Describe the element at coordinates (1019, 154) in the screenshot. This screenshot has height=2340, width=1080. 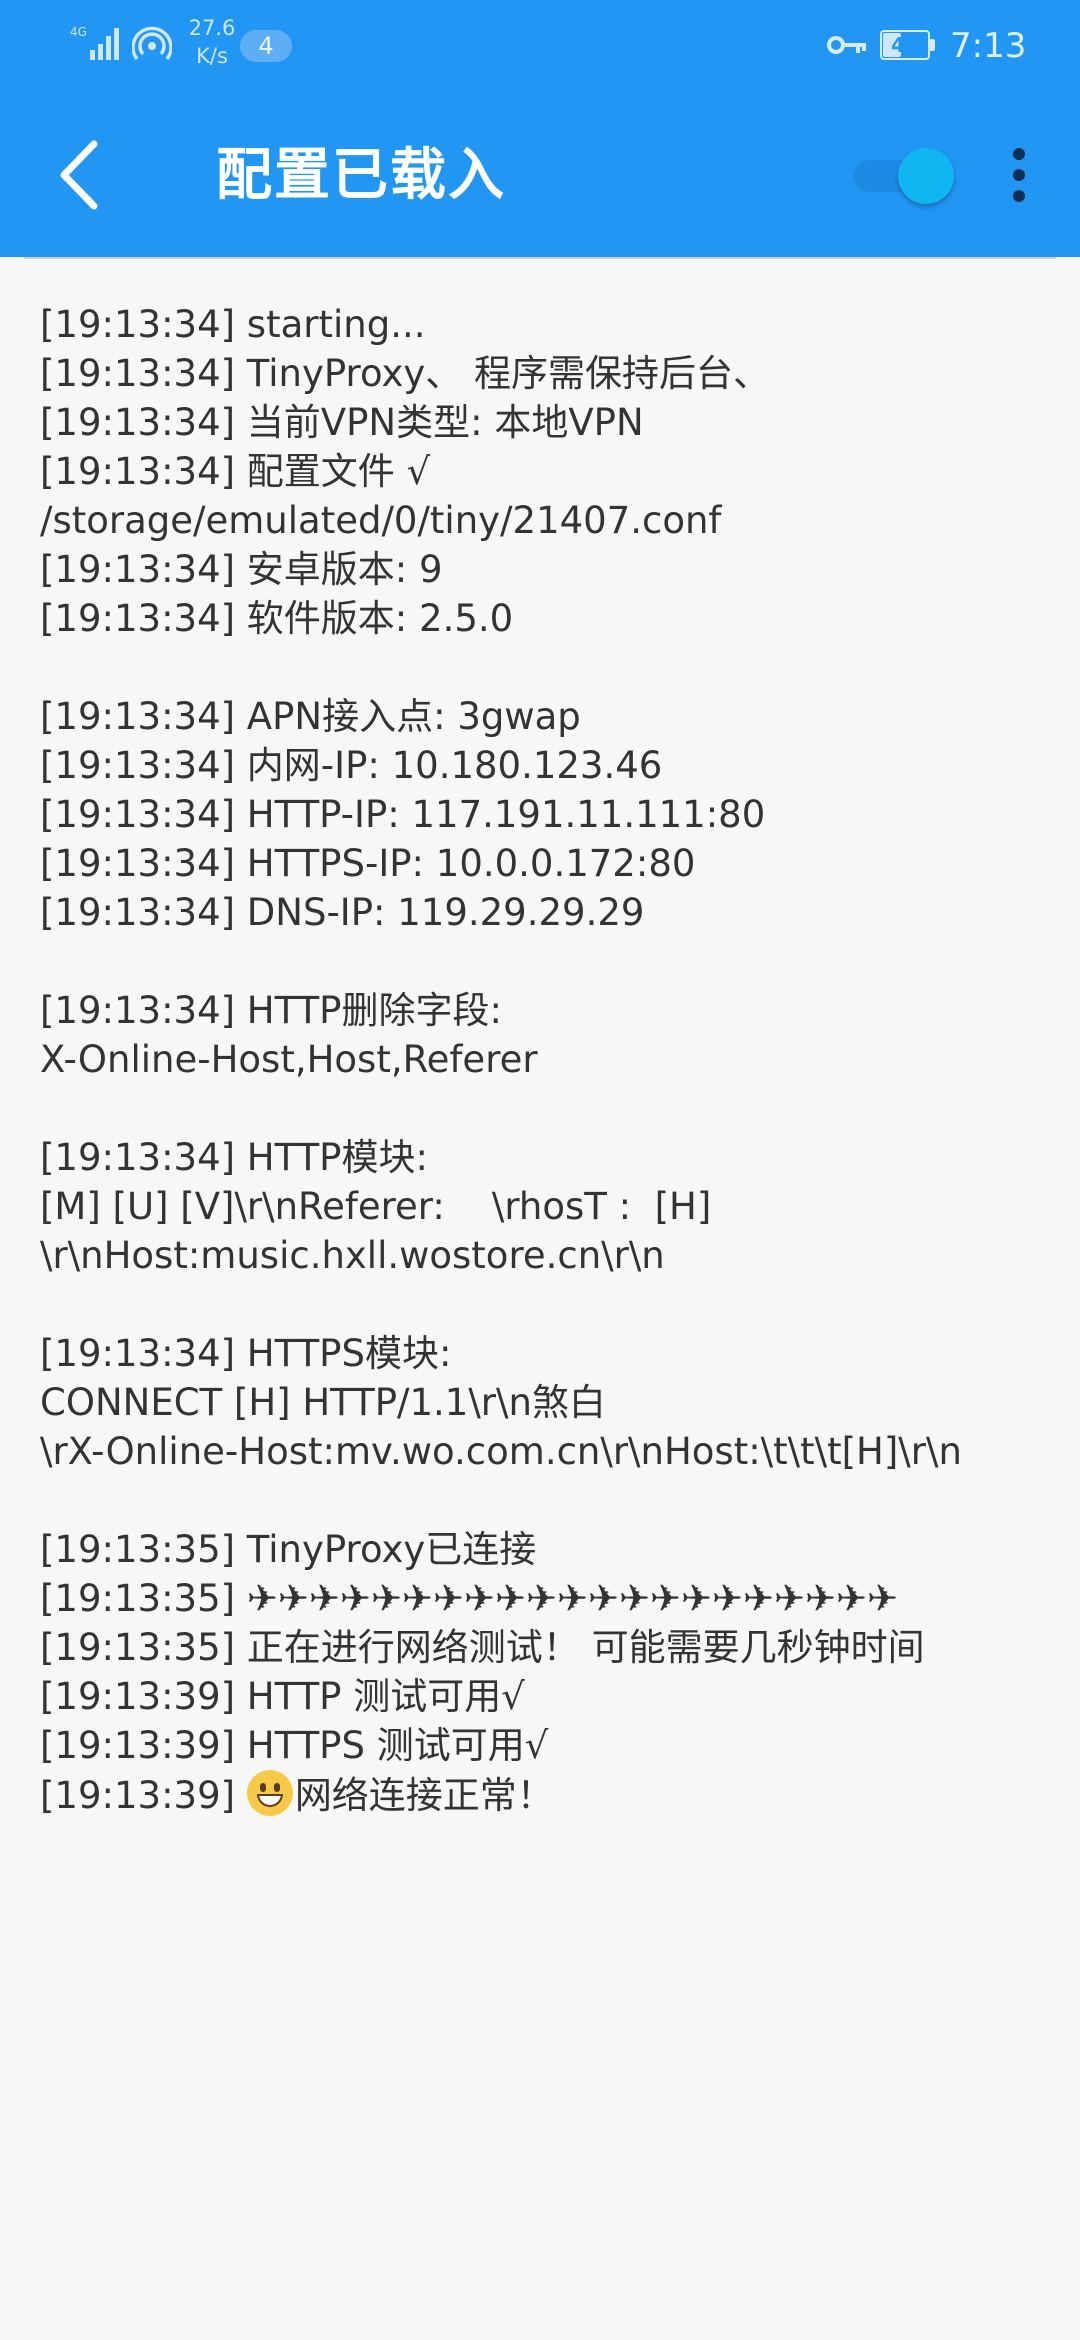
I see `more-vertical-icon` at that location.